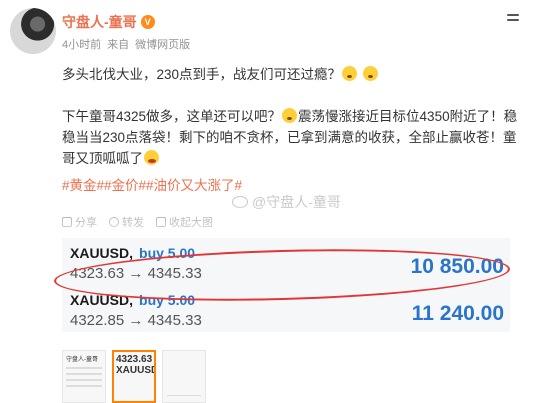 The image size is (533, 403). What do you see at coordinates (293, 74) in the screenshot?
I see `content-line-1: 多头北伐大业，230点到手，战友们可还过瘾？` at bounding box center [293, 74].